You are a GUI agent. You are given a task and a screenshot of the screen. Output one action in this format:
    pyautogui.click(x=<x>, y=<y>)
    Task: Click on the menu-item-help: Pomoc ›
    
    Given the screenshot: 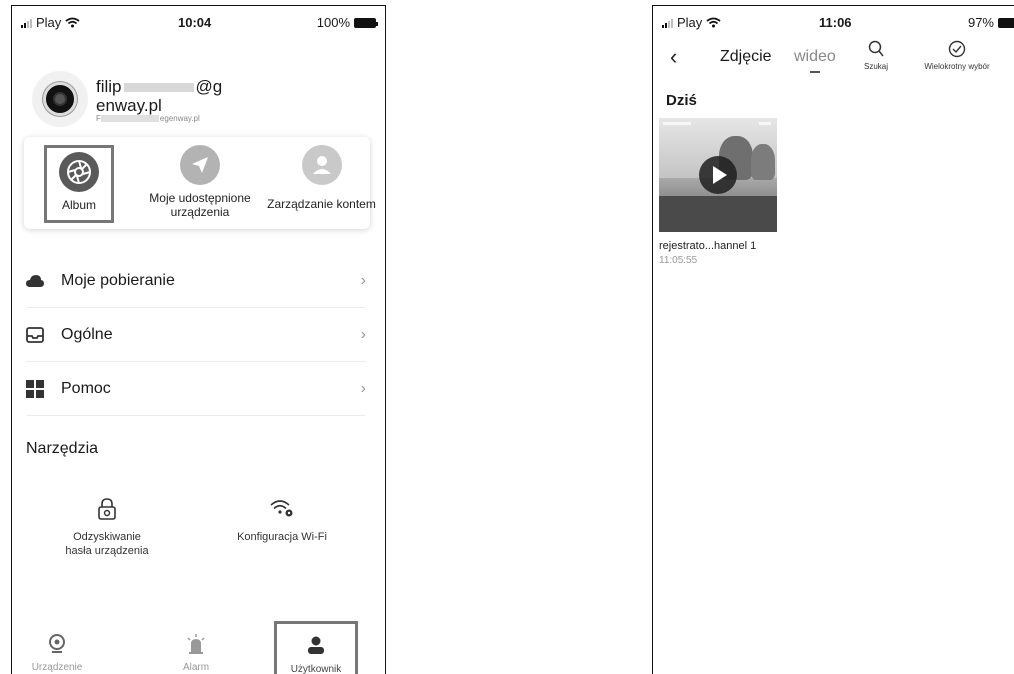 What is the action you would take?
    pyautogui.click(x=196, y=389)
    